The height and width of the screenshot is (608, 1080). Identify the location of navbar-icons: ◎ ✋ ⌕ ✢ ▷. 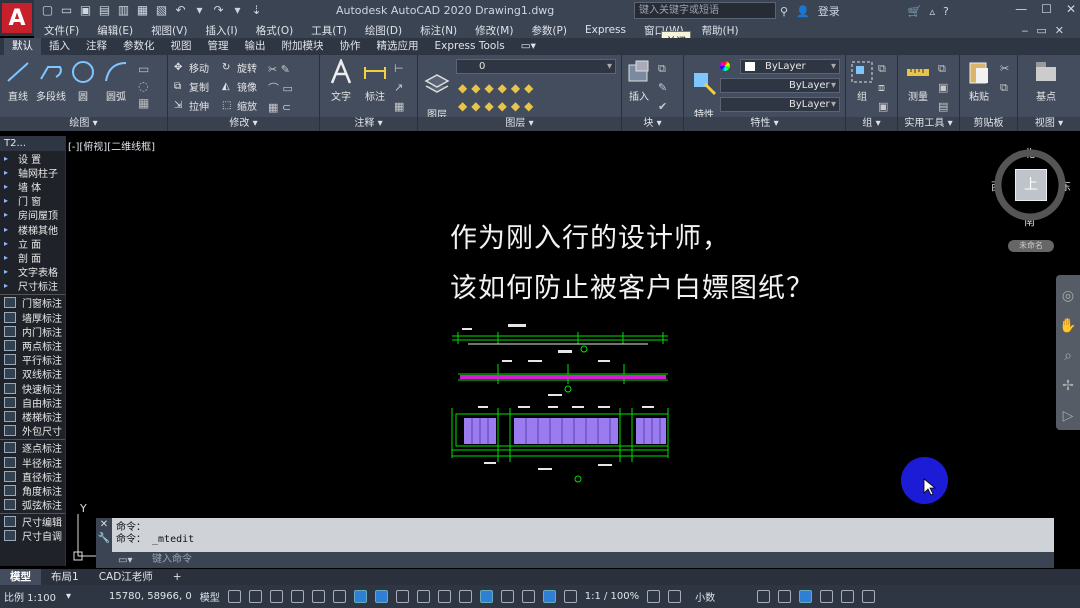
(1068, 353).